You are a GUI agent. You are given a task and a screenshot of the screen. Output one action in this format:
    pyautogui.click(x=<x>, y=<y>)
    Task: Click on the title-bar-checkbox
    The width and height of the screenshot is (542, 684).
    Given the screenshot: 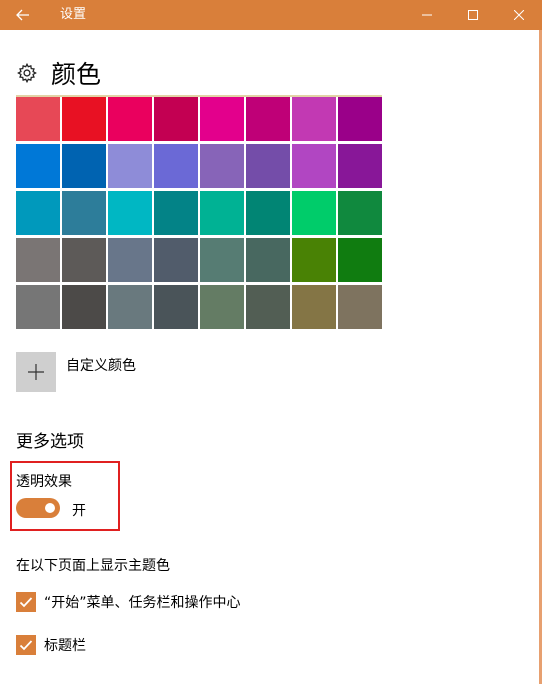 What is the action you would take?
    pyautogui.click(x=26, y=645)
    